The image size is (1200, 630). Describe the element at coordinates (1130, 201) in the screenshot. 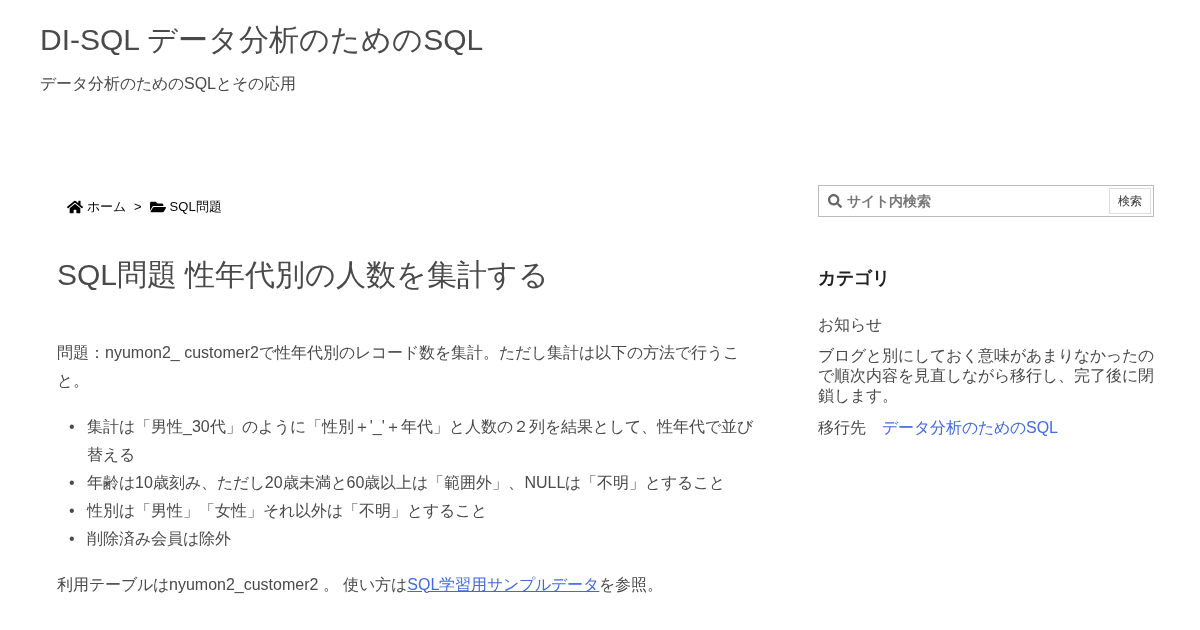

I see `search-button: 検索` at that location.